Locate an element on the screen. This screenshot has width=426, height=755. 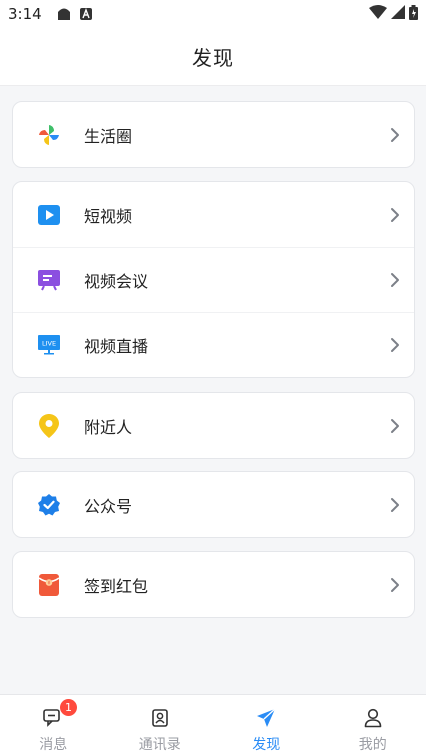
menu-item-label: 签到红包 is located at coordinates (116, 586).